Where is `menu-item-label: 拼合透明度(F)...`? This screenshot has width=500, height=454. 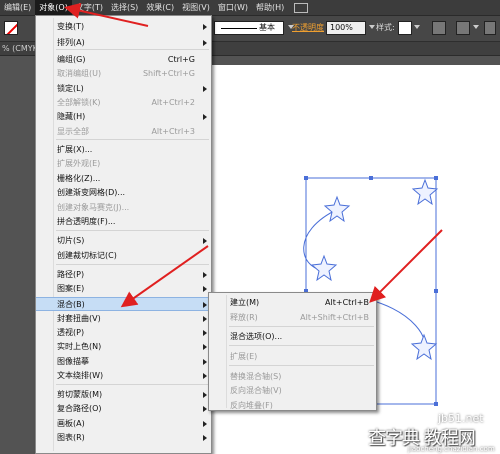
menu-item-label: 拼合透明度(F)... is located at coordinates (86, 221).